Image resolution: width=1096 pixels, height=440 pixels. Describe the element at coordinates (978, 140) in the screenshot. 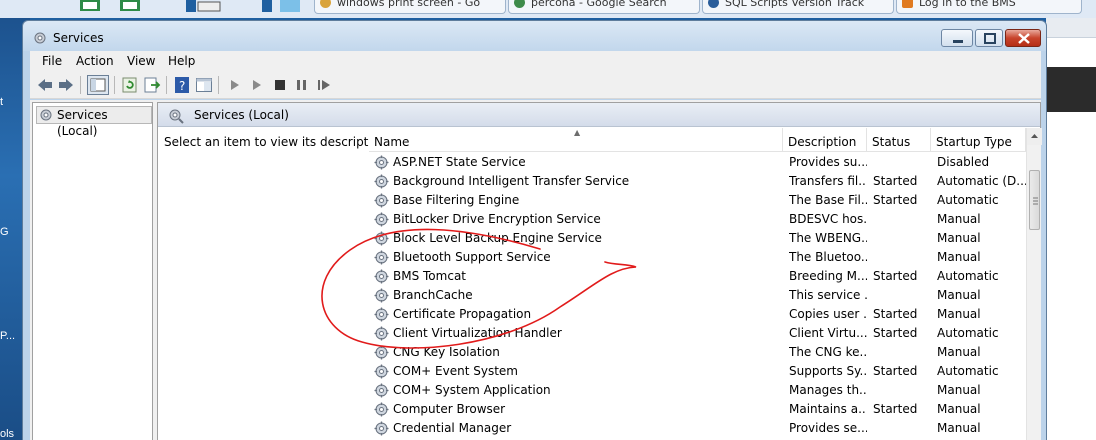

I see `column-header-startup-type: Startup Type` at that location.